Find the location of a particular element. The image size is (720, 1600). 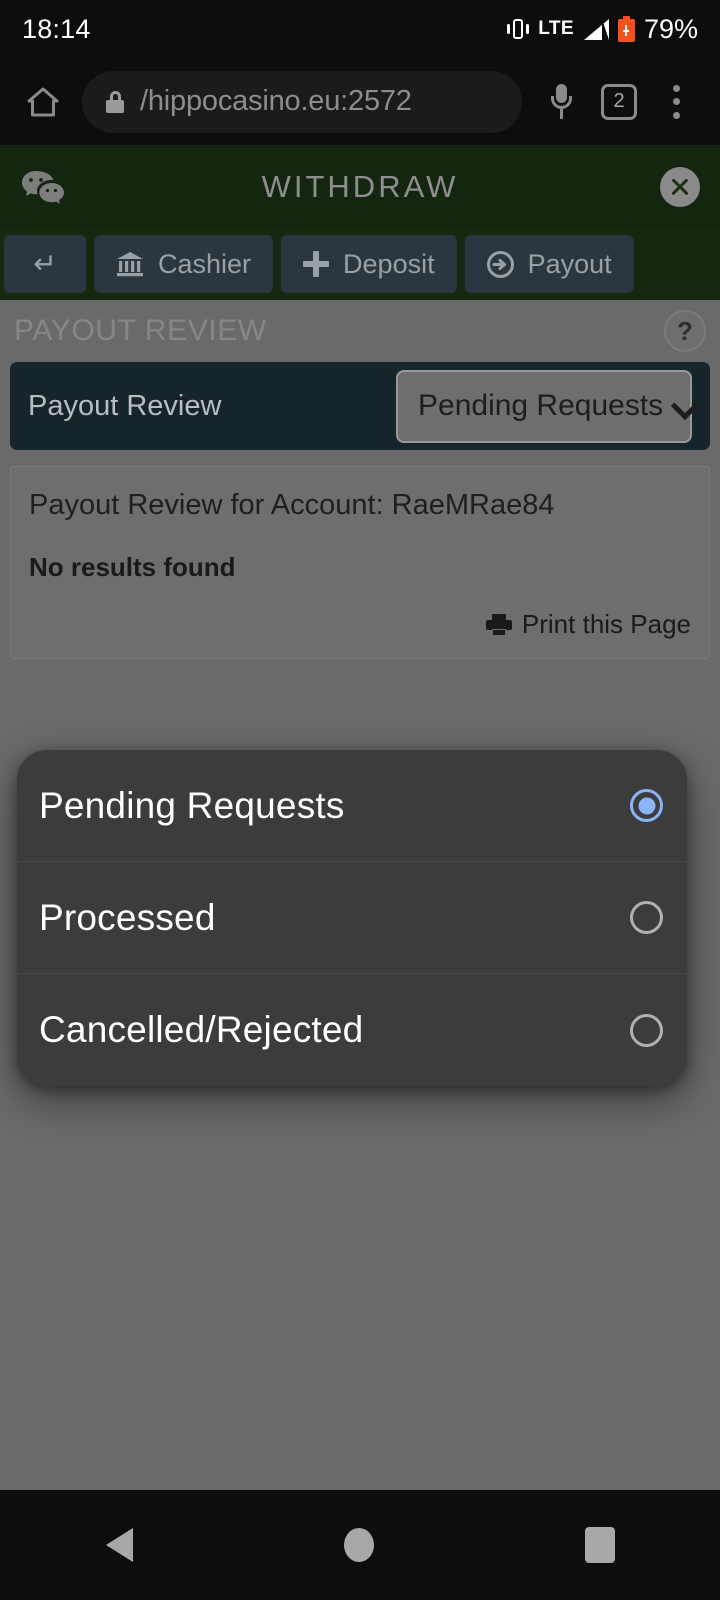

option-processed: Processed is located at coordinates (352, 918).